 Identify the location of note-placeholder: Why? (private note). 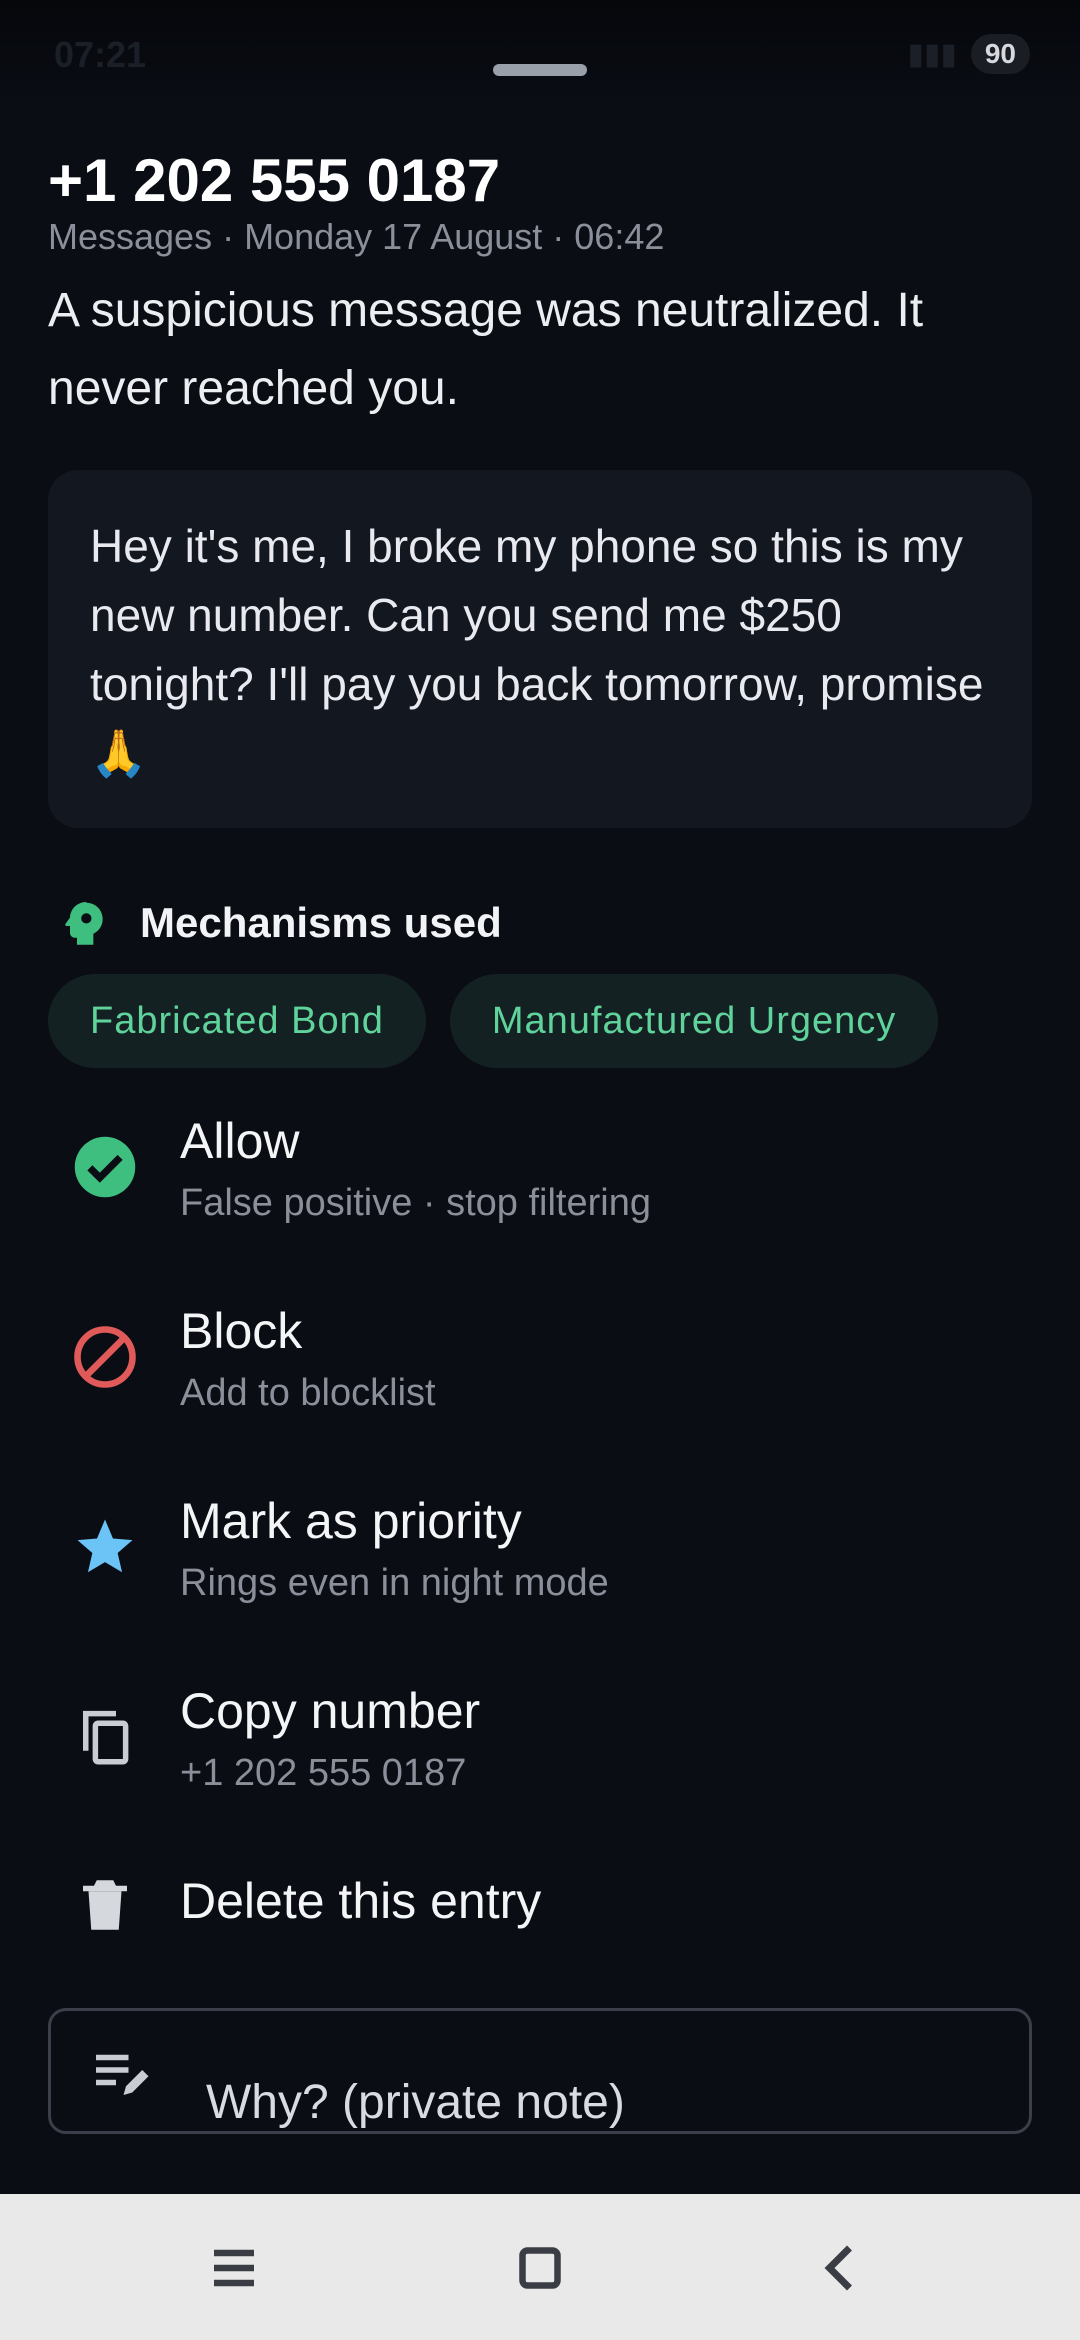
(415, 2102).